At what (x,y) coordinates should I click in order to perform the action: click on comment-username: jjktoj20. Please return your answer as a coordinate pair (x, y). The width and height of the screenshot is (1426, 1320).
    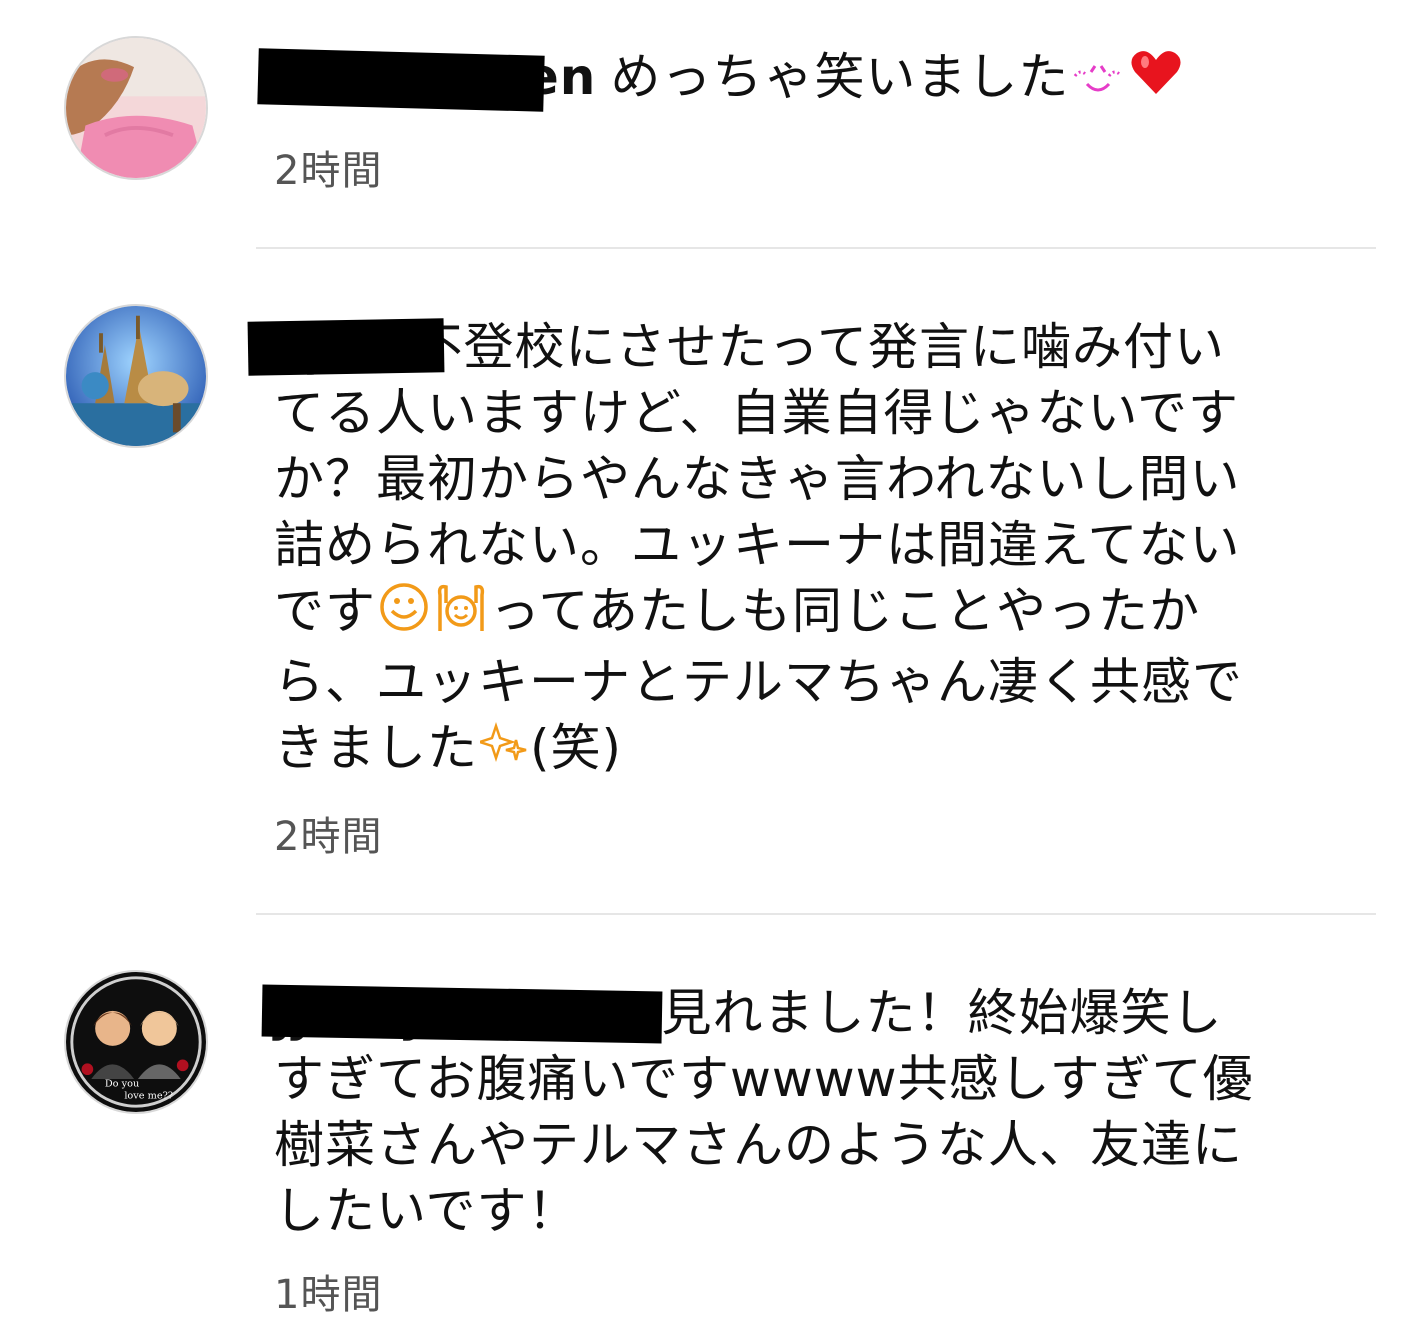
    Looking at the image, I should click on (462, 1013).